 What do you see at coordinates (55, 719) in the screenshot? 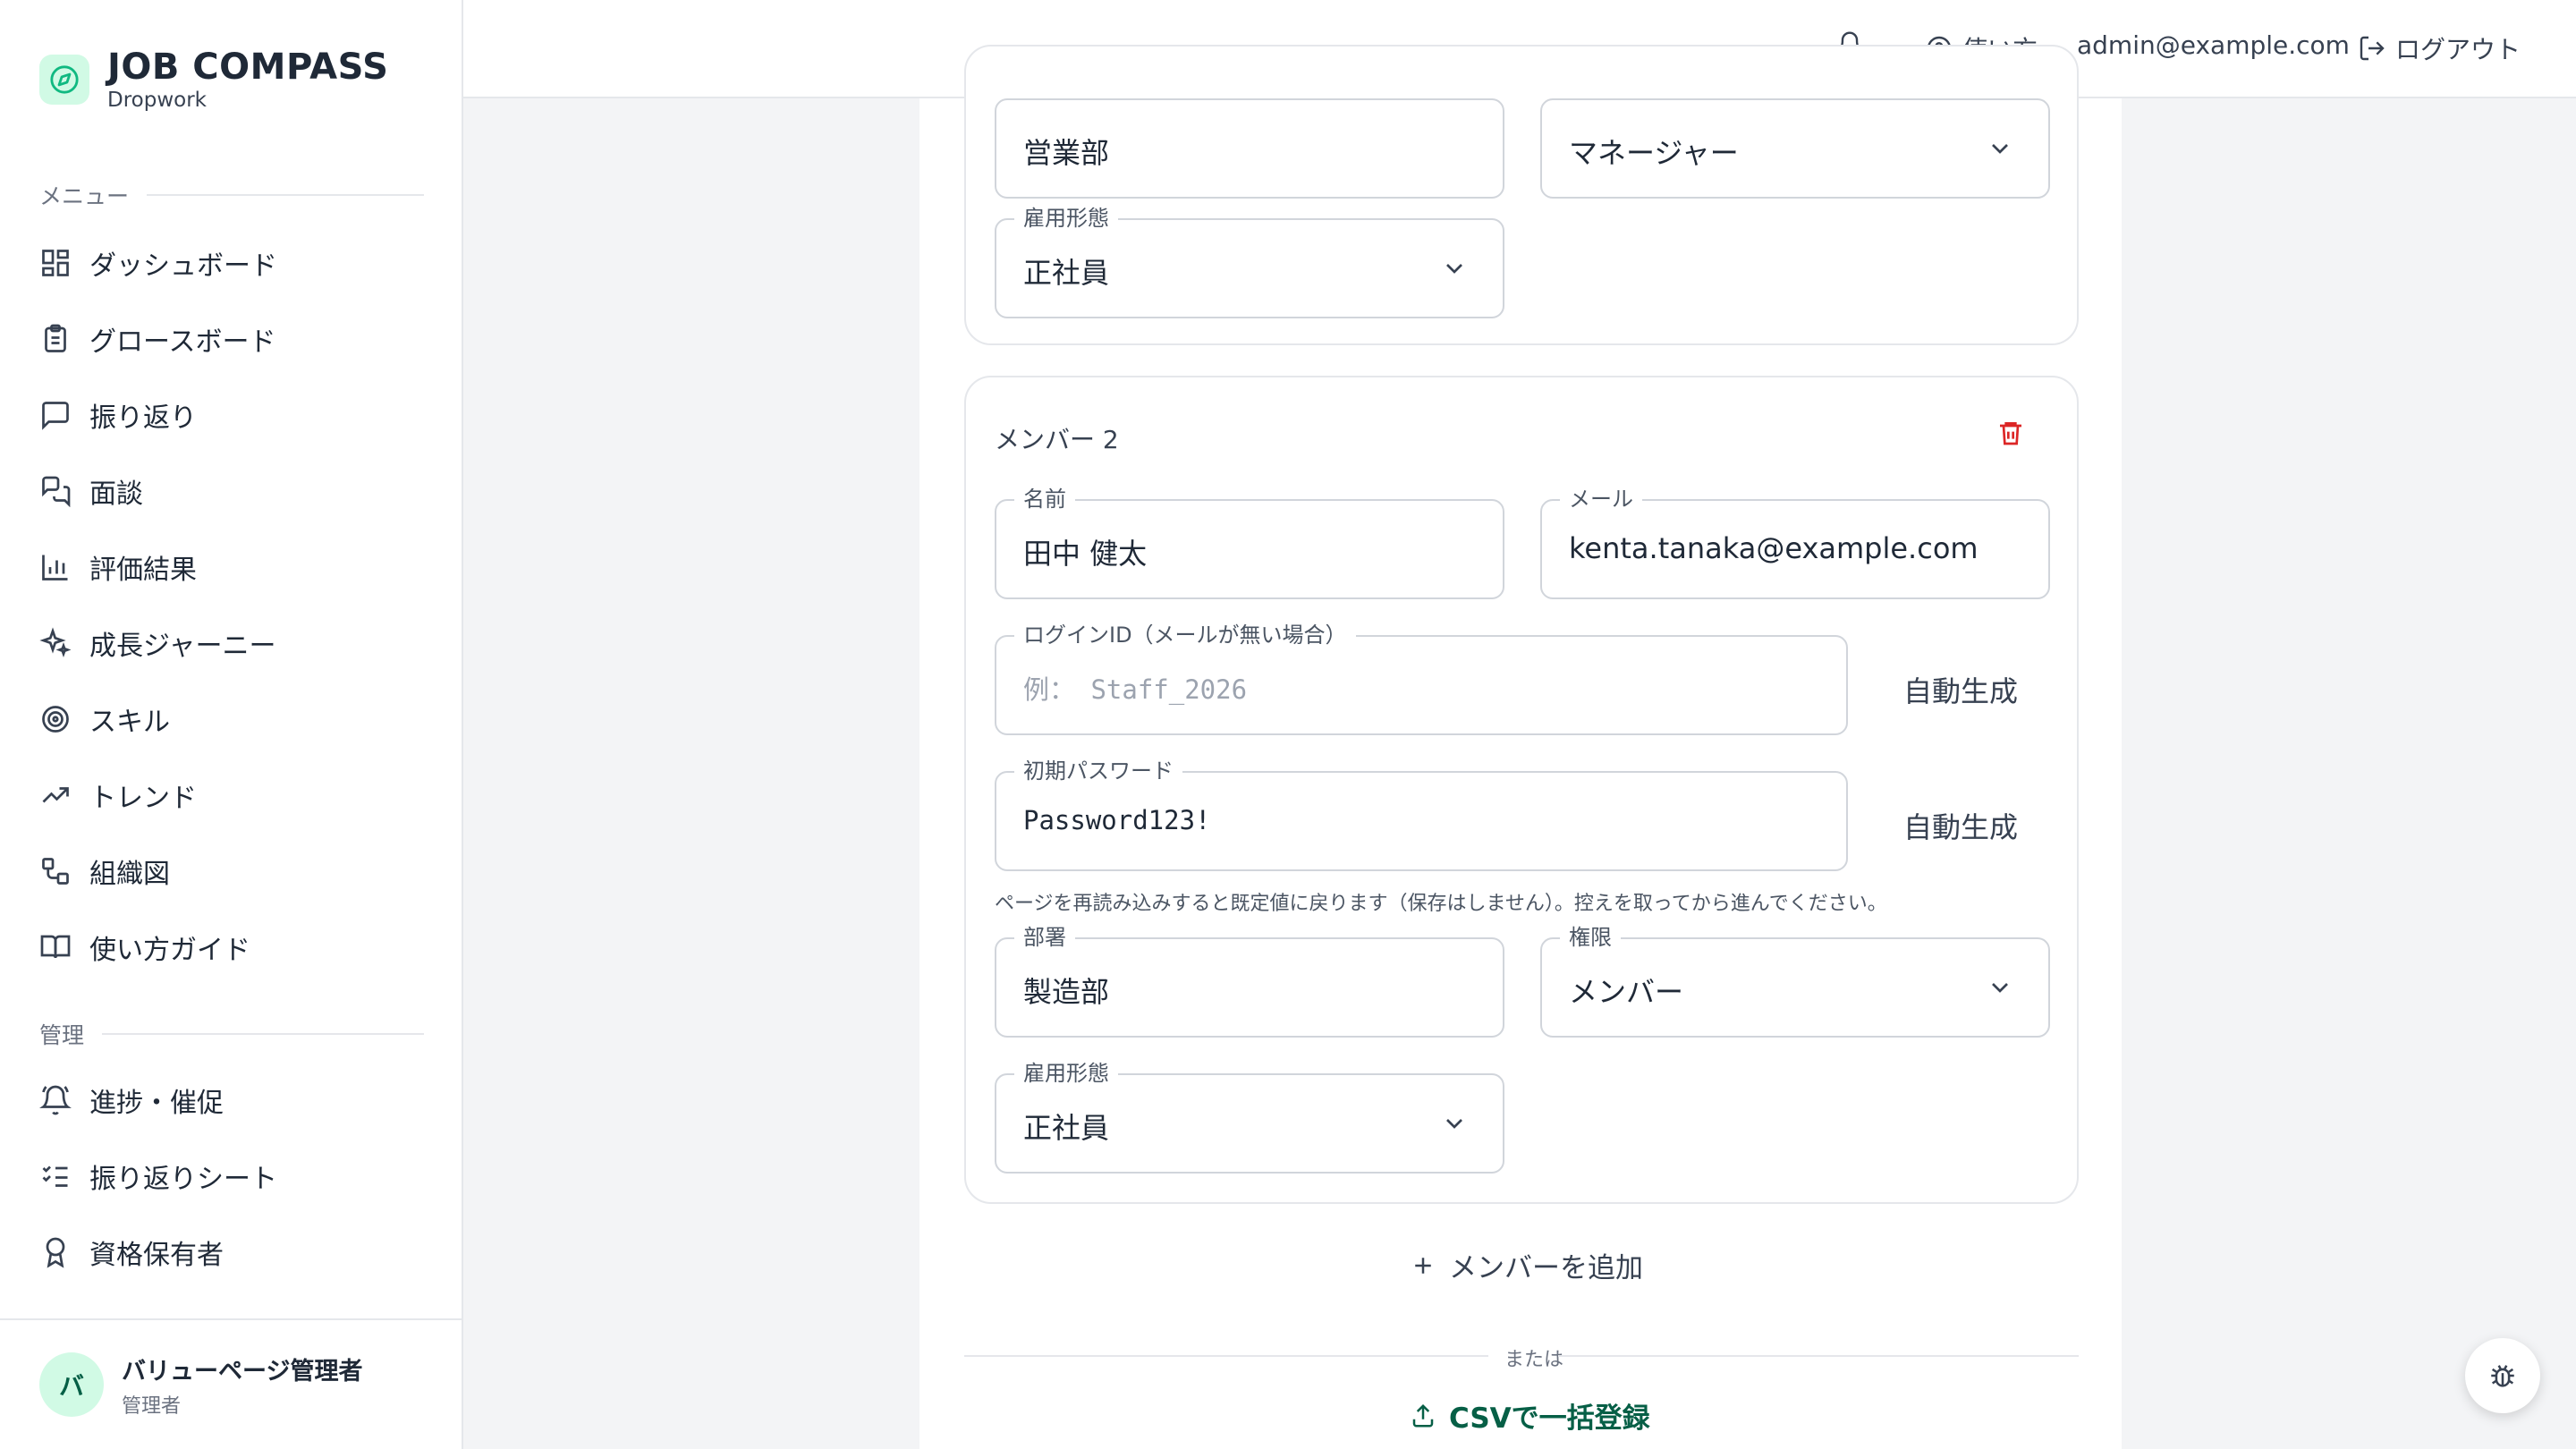
I see `target-icon` at bounding box center [55, 719].